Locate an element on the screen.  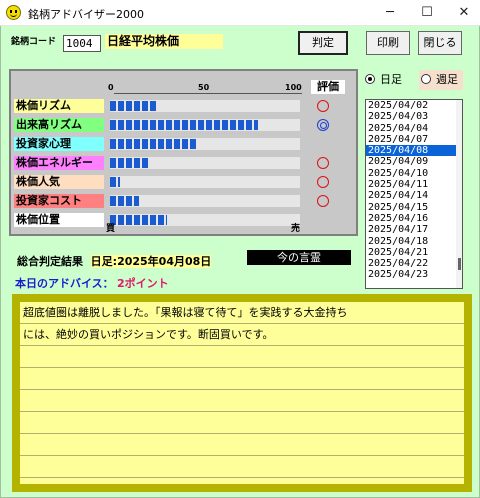
radio-daily: 日足 is located at coordinates (387, 80).